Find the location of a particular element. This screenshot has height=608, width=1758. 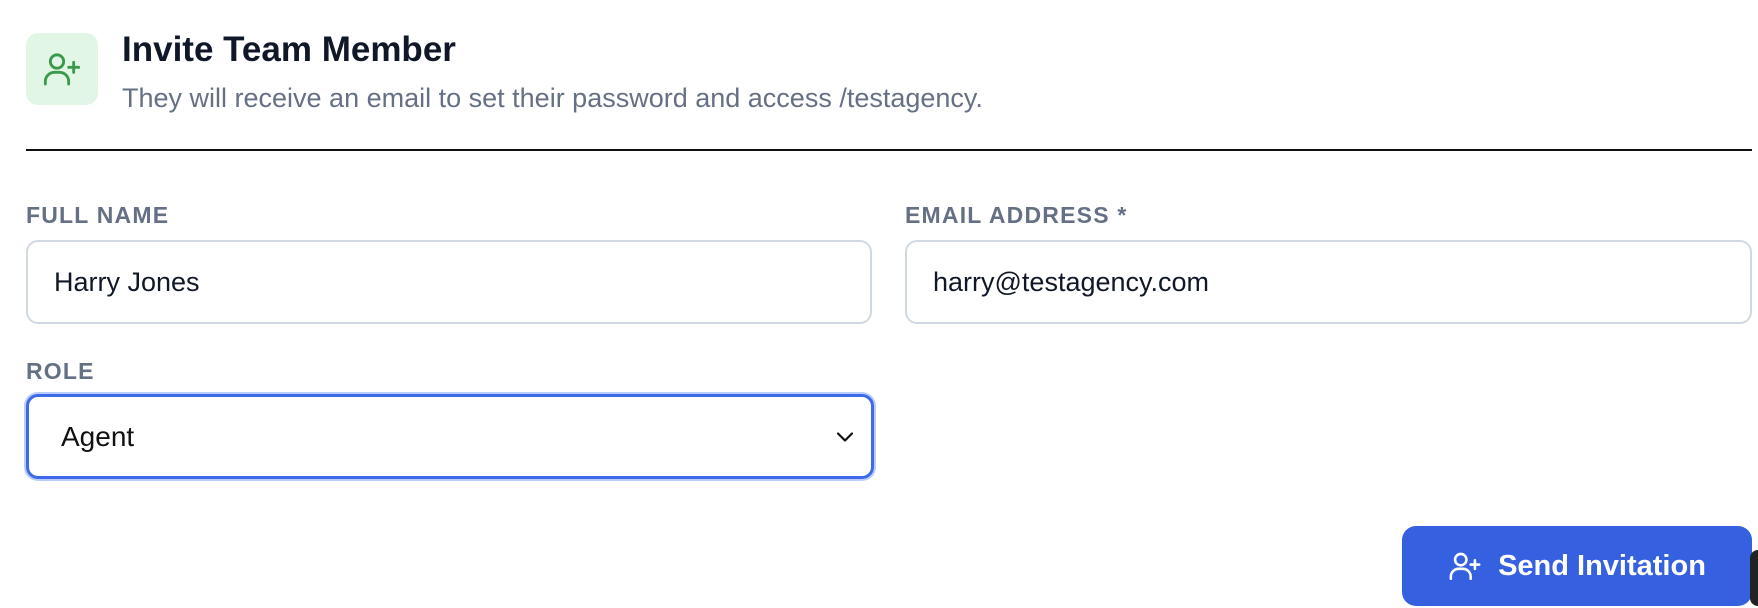

floating-widget-handle is located at coordinates (1754, 578).